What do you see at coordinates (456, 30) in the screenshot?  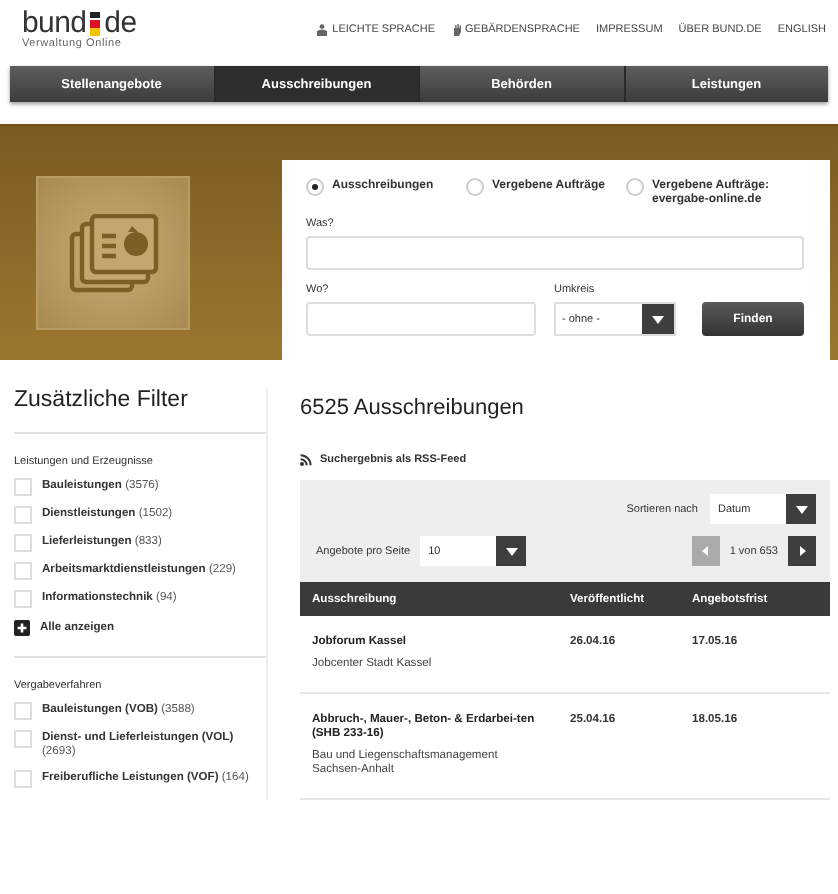 I see `hand-icon` at bounding box center [456, 30].